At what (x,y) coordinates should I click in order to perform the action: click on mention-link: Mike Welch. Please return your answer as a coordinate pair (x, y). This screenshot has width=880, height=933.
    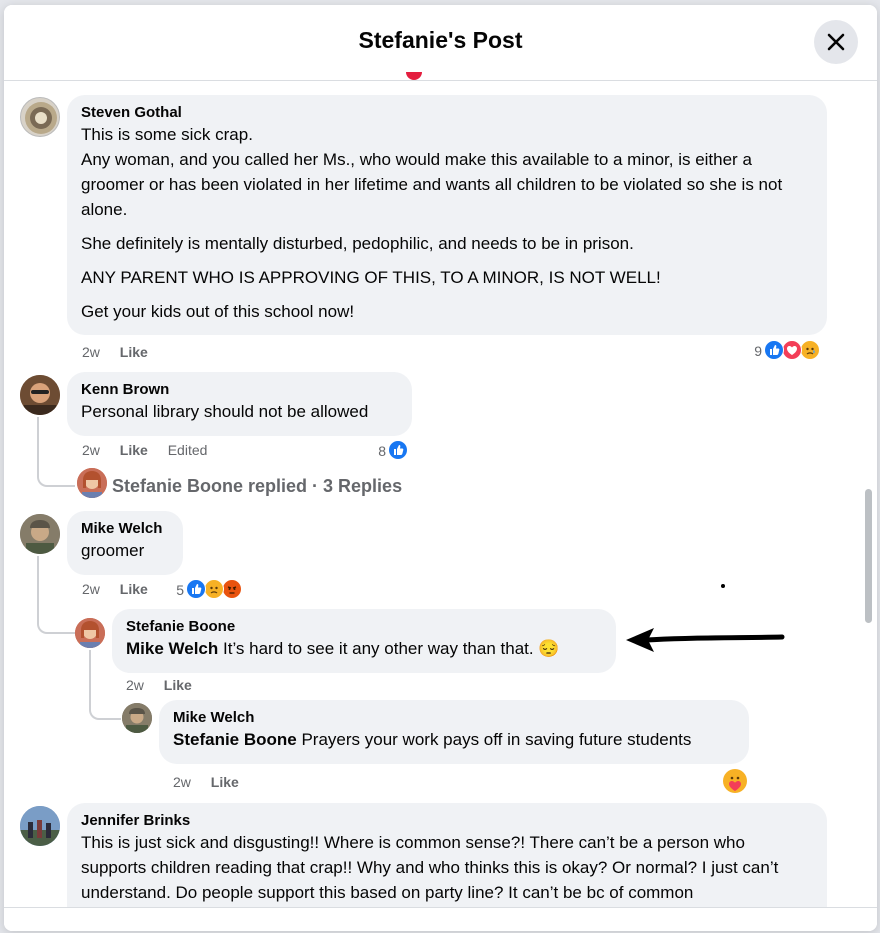
    Looking at the image, I should click on (172, 648).